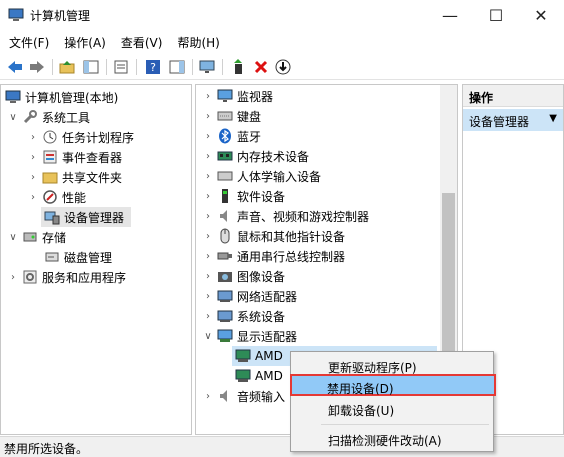 The height and width of the screenshot is (457, 564). What do you see at coordinates (243, 196) in the screenshot?
I see `device-category-software: › 软件设备` at bounding box center [243, 196].